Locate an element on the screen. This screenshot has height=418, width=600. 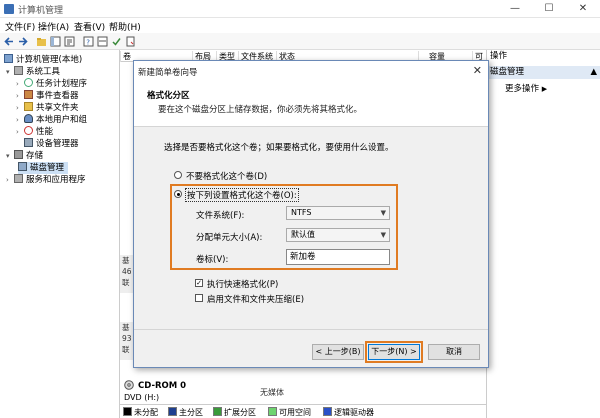
actions-more: 更多操作 ▶ is located at coordinates (526, 88).